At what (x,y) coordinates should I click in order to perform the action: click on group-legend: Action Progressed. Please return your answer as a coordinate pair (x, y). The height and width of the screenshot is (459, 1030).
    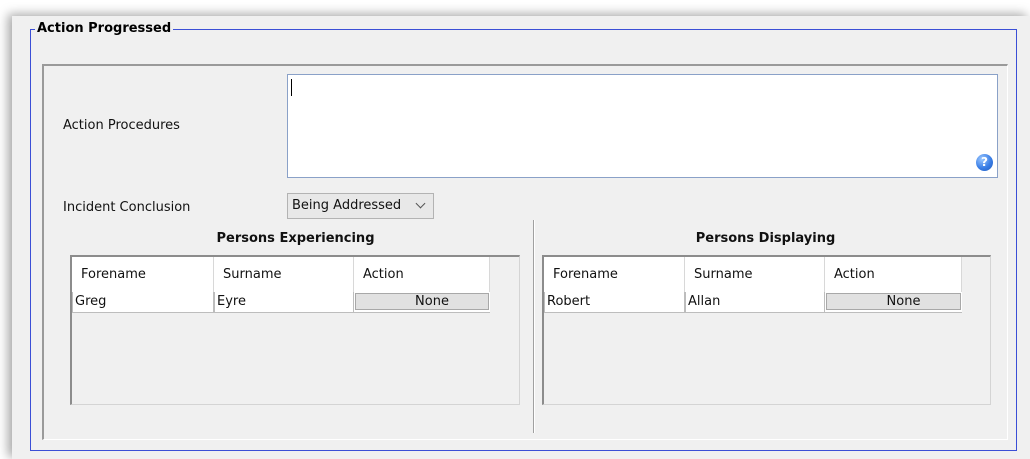
    Looking at the image, I should click on (104, 28).